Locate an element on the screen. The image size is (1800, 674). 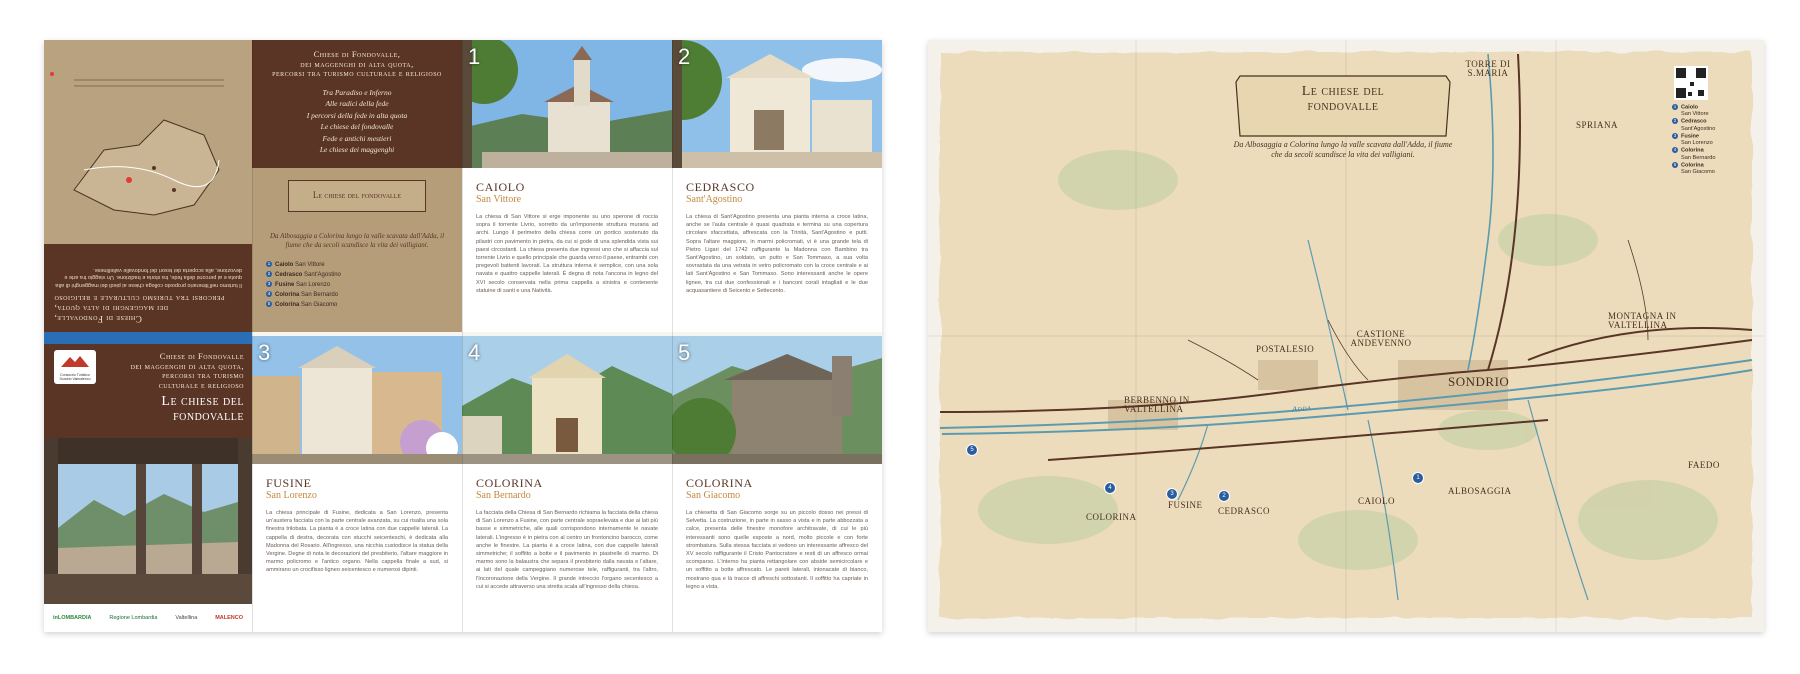
route-item: Tra Paradiso e Inferno is located at coordinates (357, 92).